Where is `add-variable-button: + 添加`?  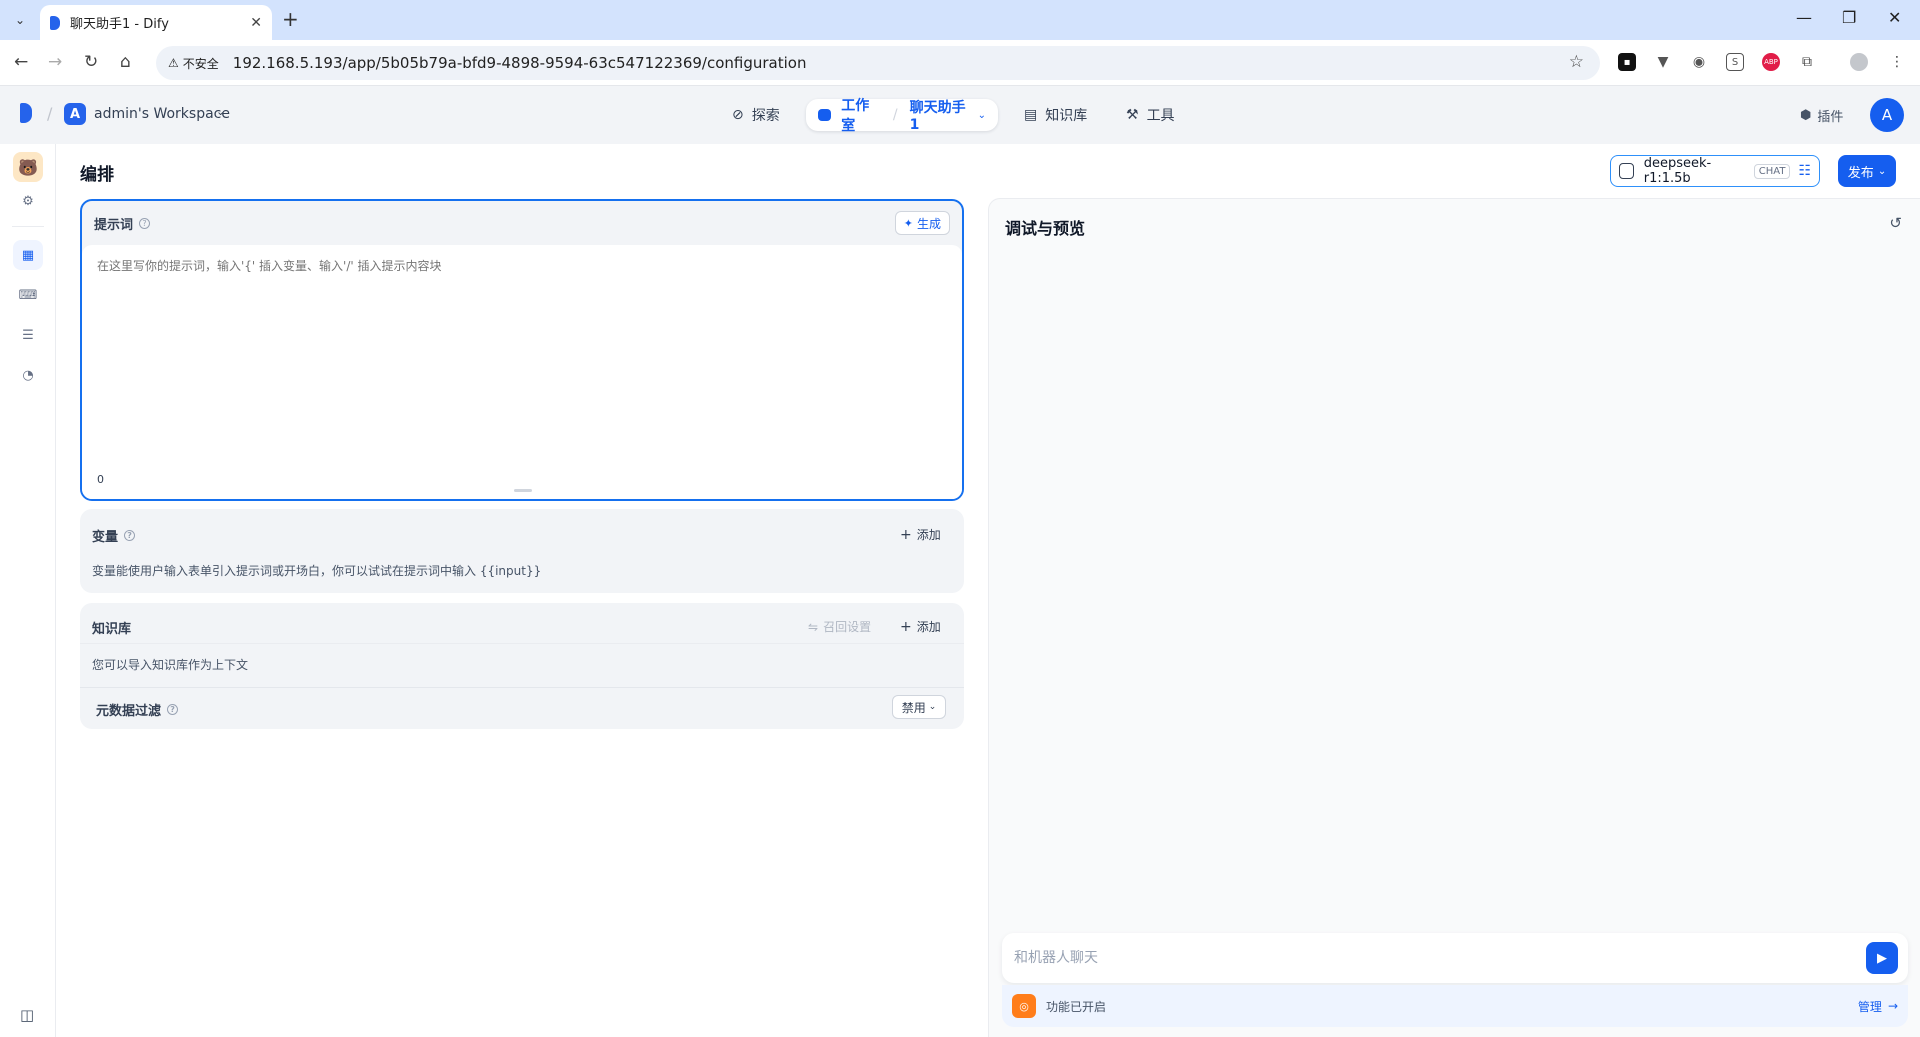 add-variable-button: + 添加 is located at coordinates (920, 534).